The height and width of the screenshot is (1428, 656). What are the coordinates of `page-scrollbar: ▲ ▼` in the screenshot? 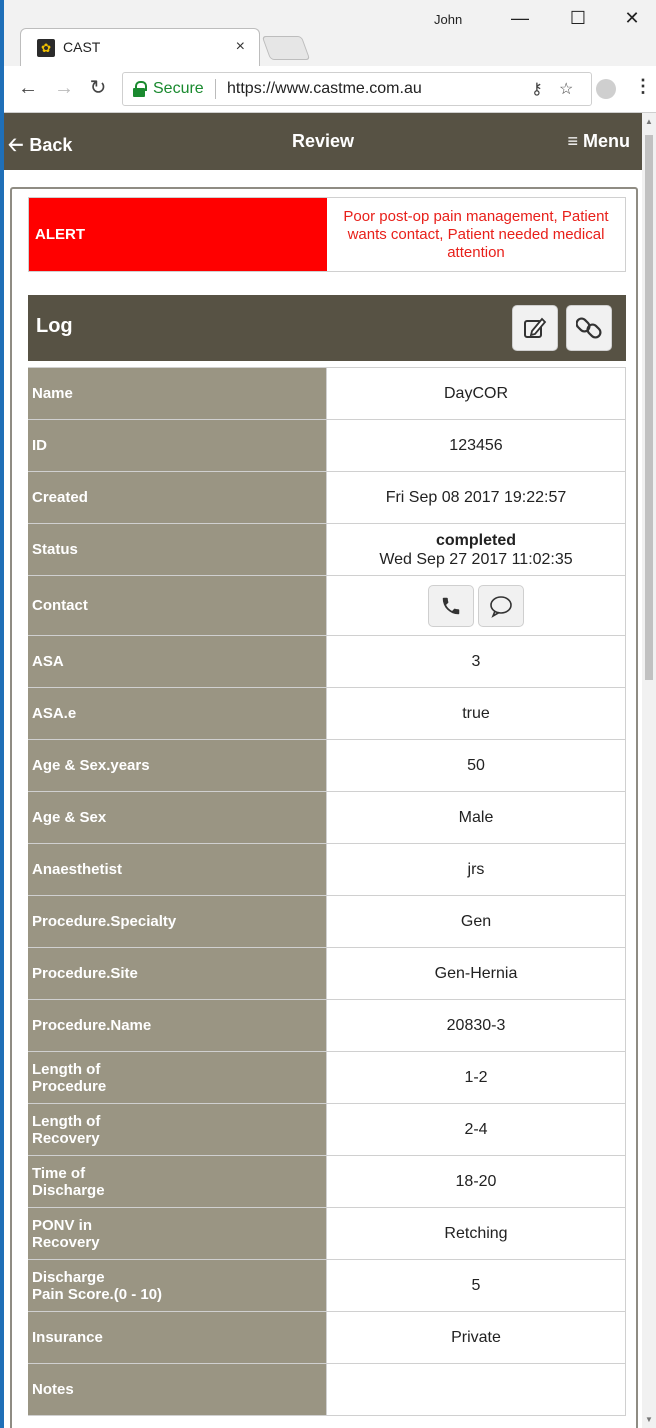 It's located at (649, 770).